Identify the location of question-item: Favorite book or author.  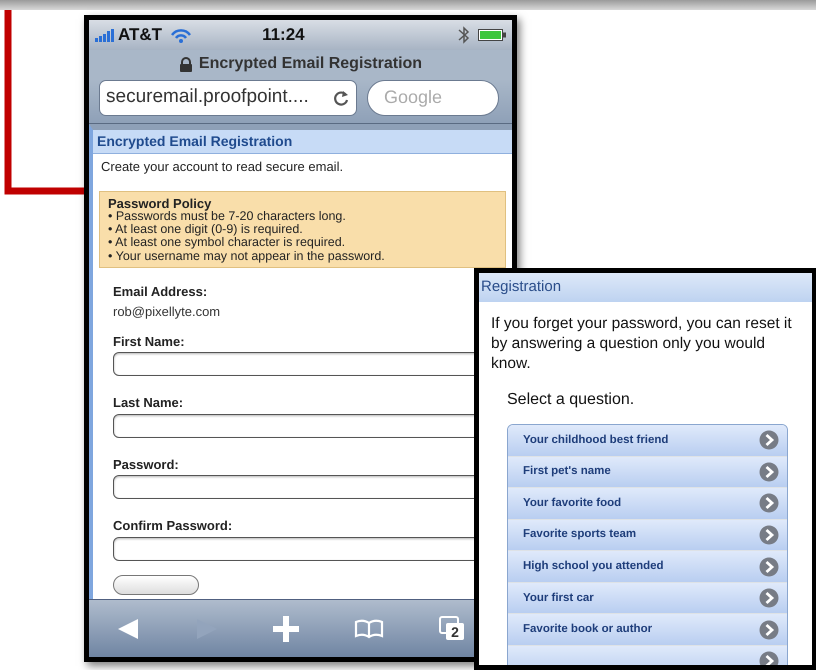
(647, 630).